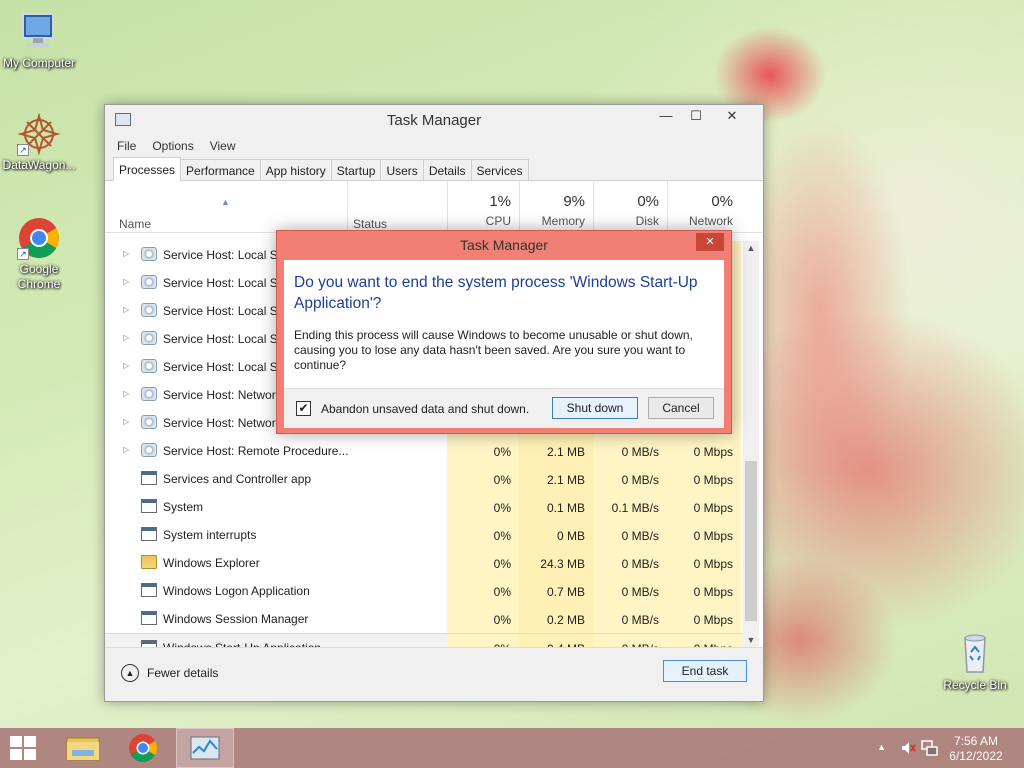  Describe the element at coordinates (751, 640) in the screenshot. I see `scroll-down-arrow-icon: ▼` at that location.